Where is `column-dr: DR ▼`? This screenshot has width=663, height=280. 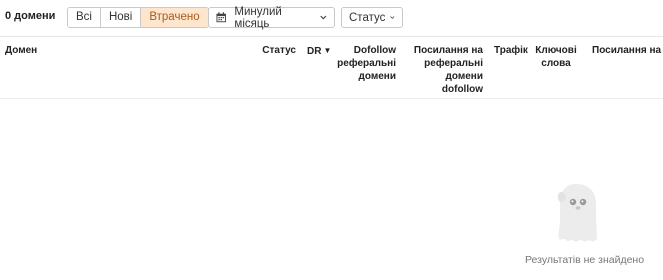
column-dr: DR ▼ is located at coordinates (319, 51).